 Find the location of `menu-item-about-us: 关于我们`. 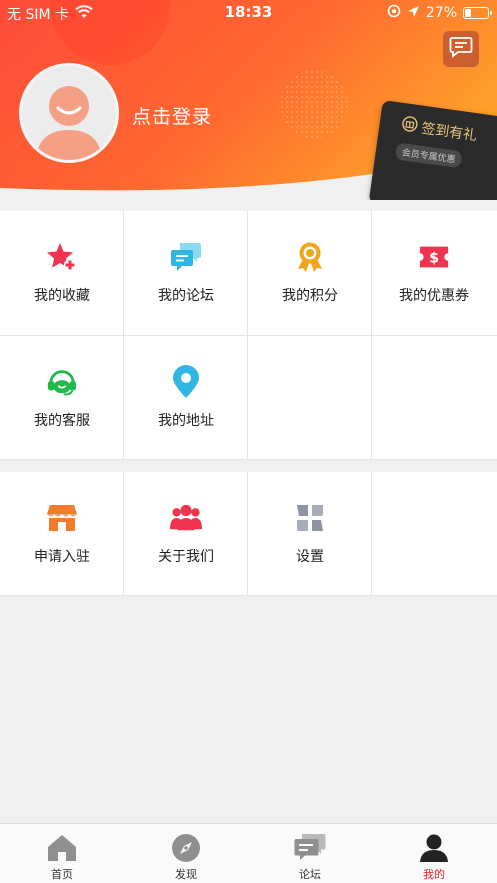

menu-item-about-us: 关于我们 is located at coordinates (186, 534).